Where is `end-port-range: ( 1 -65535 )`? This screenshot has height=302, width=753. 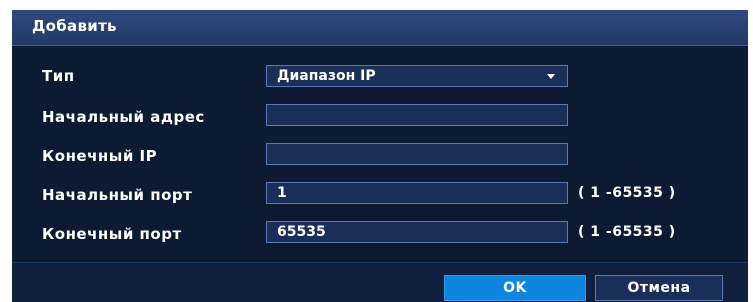
end-port-range: ( 1 -65535 ) is located at coordinates (627, 232).